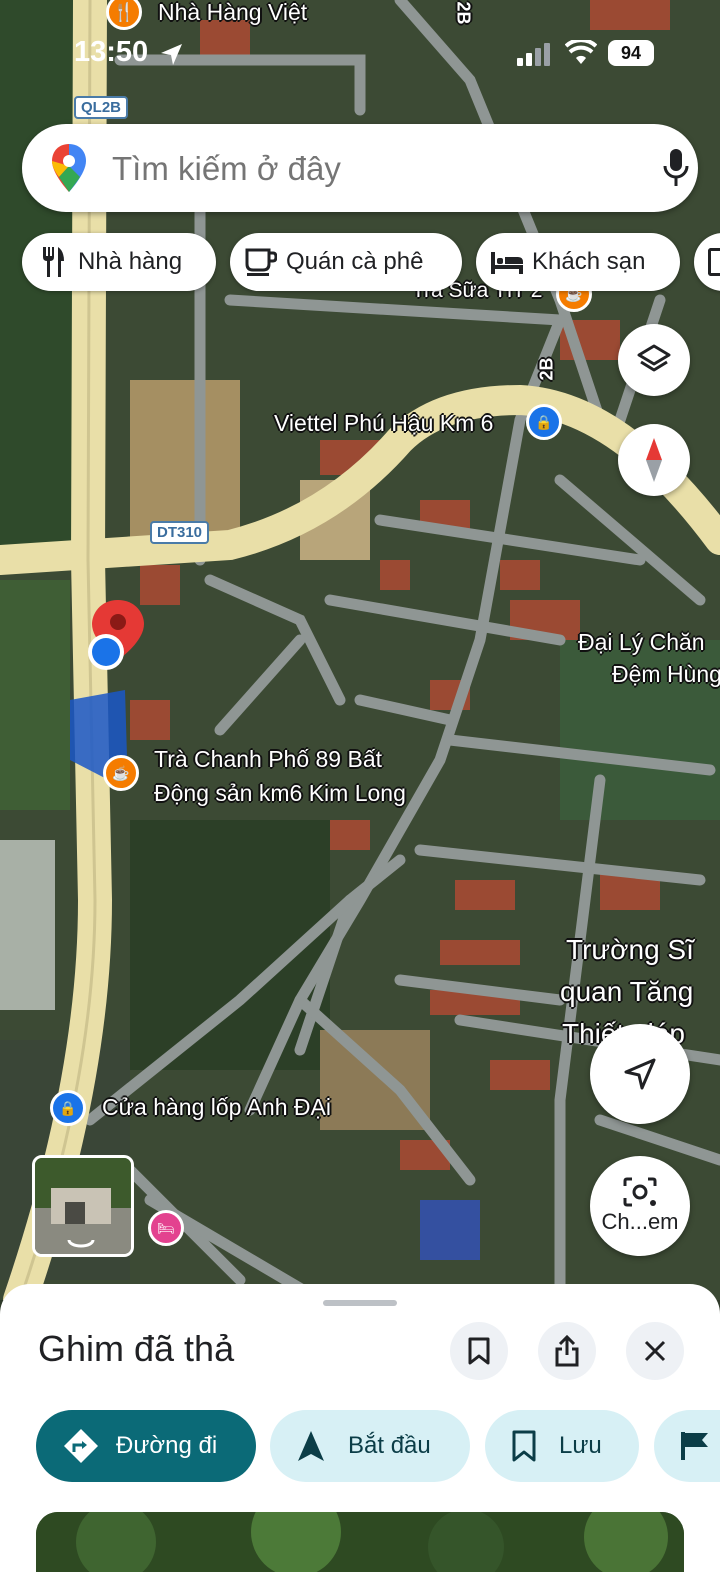 Image resolution: width=720 pixels, height=1584 pixels. I want to click on share-button, so click(567, 1351).